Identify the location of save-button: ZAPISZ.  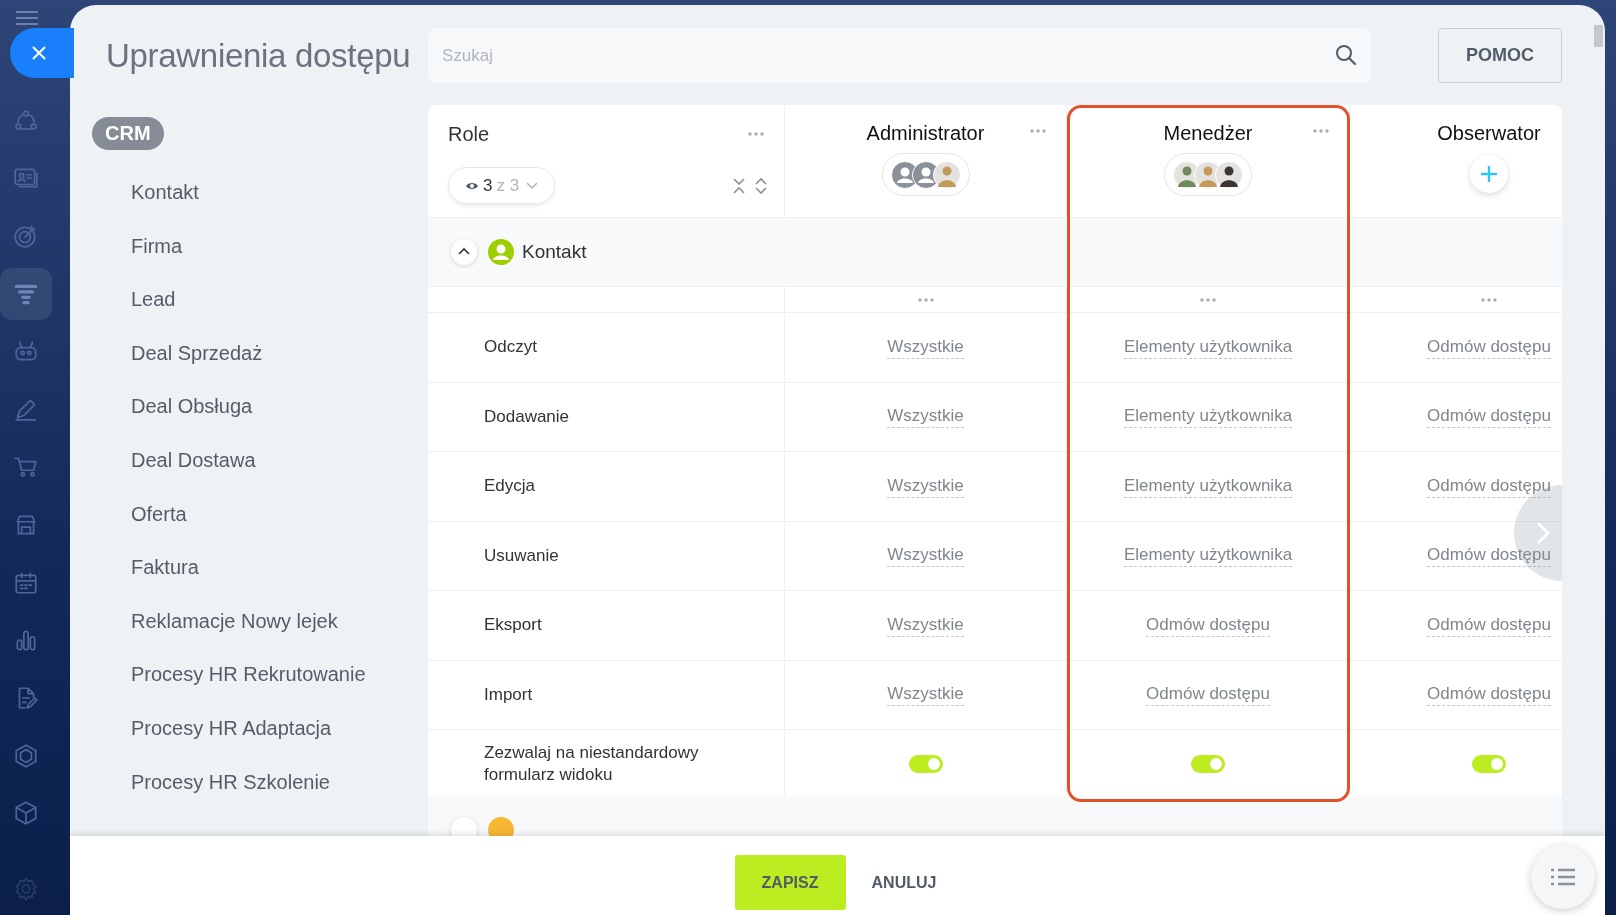
(790, 882).